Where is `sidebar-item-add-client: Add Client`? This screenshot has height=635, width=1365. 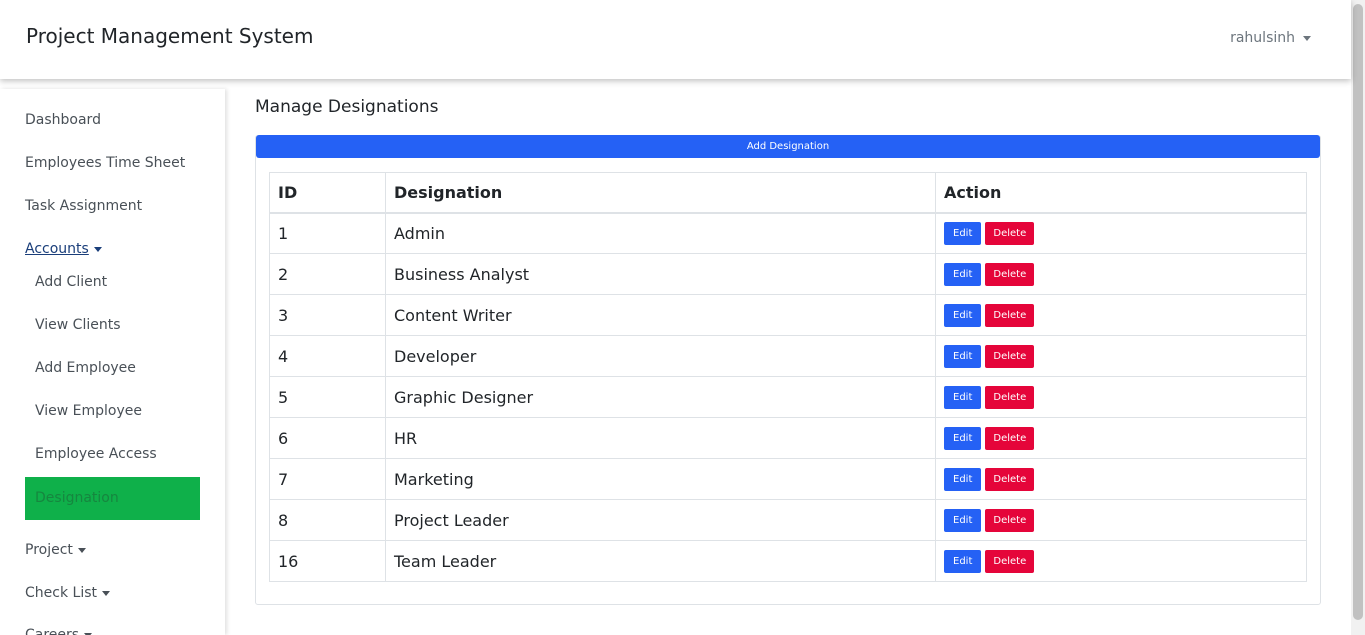
sidebar-item-add-client: Add Client is located at coordinates (71, 282).